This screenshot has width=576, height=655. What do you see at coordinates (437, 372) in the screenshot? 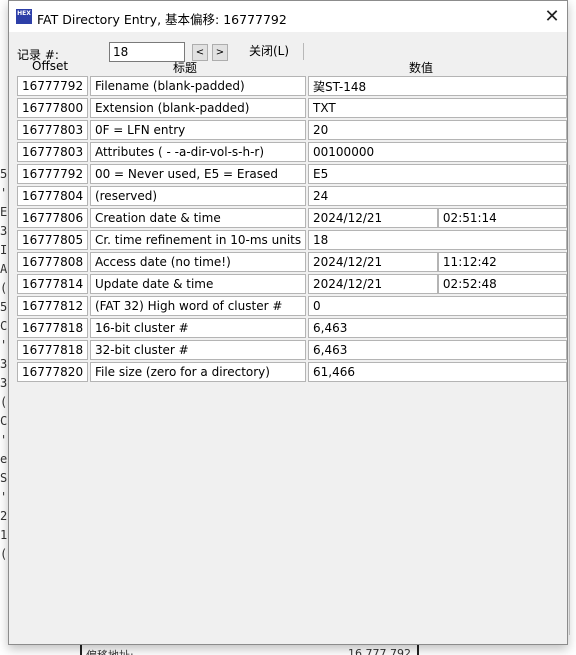
I see `value-field: 61,466` at bounding box center [437, 372].